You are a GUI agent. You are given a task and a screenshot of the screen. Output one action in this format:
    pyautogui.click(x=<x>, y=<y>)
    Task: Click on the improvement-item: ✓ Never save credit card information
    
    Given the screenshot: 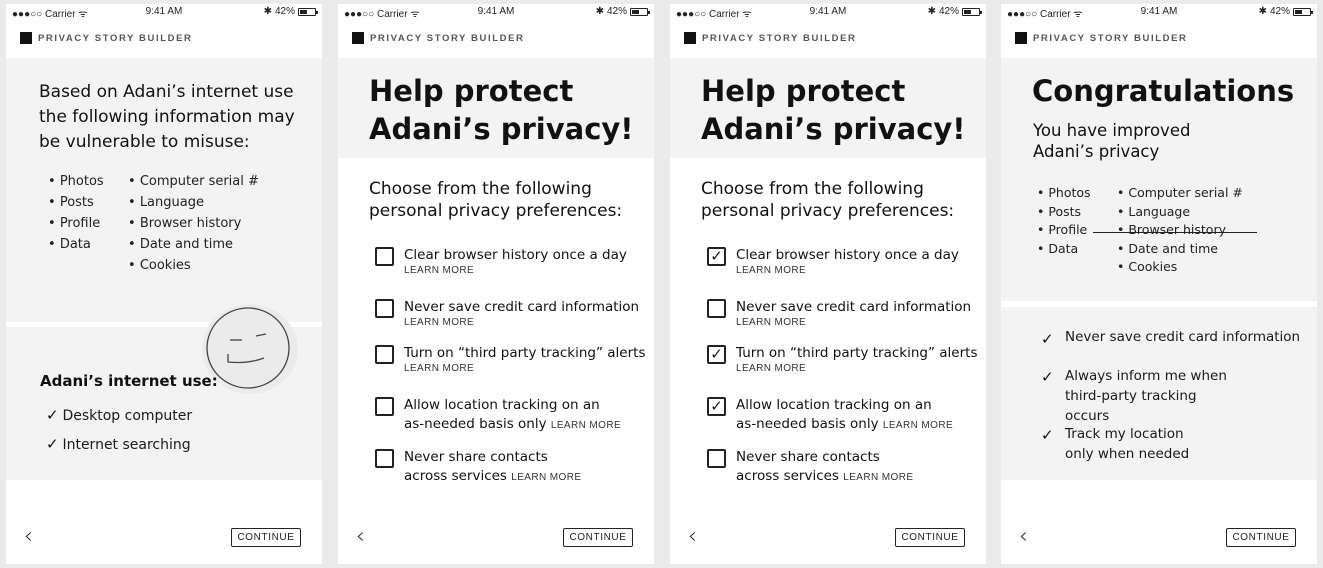 What is the action you would take?
    pyautogui.click(x=1171, y=338)
    